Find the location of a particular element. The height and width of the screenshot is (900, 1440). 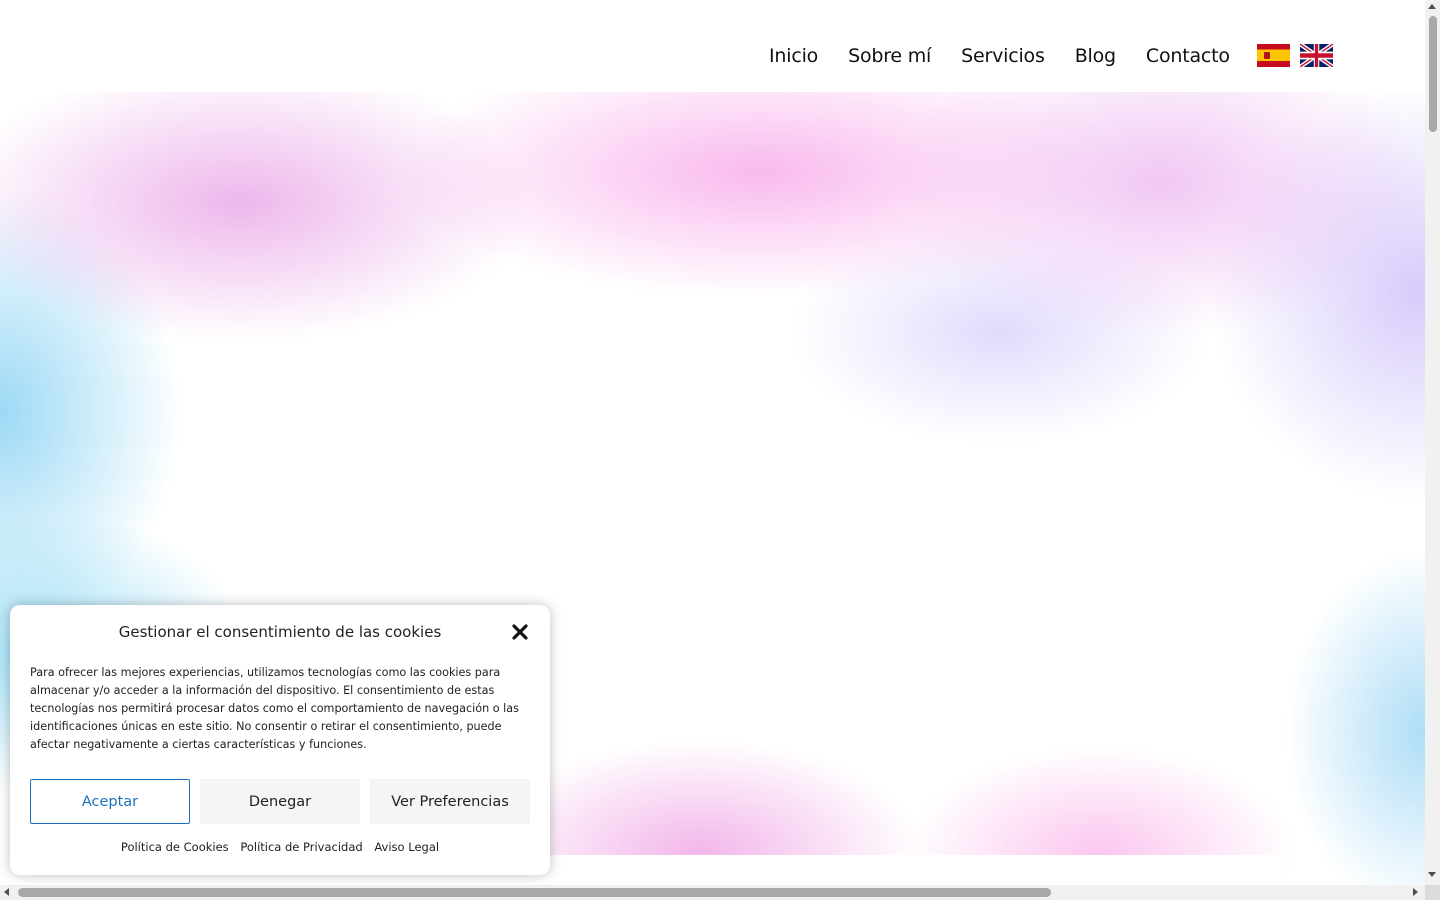

scrollbar-corner is located at coordinates (1432, 892).